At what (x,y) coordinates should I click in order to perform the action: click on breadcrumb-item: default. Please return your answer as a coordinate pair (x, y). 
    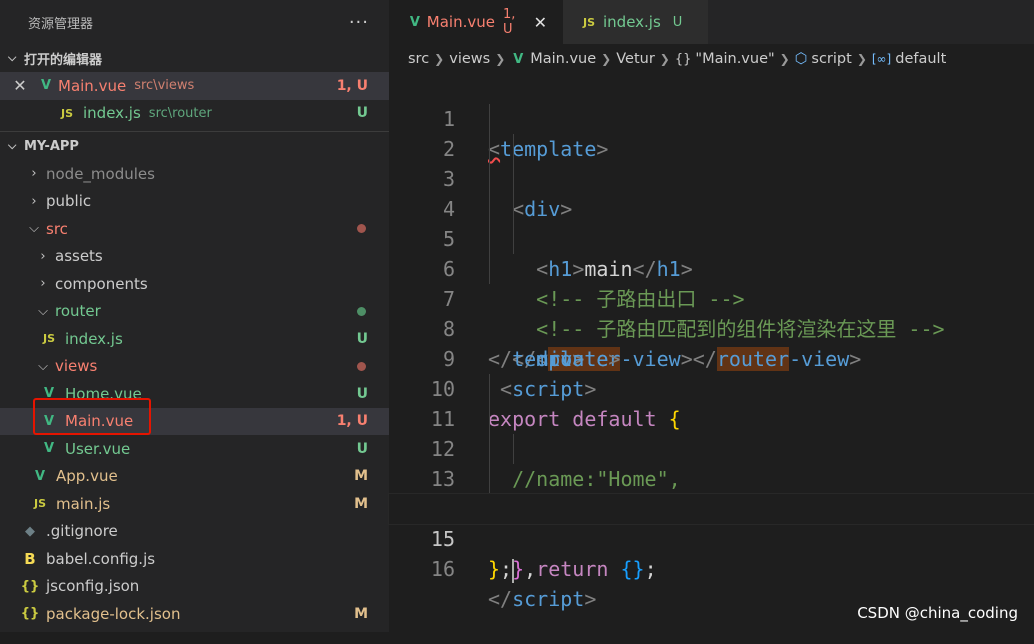
    Looking at the image, I should click on (920, 59).